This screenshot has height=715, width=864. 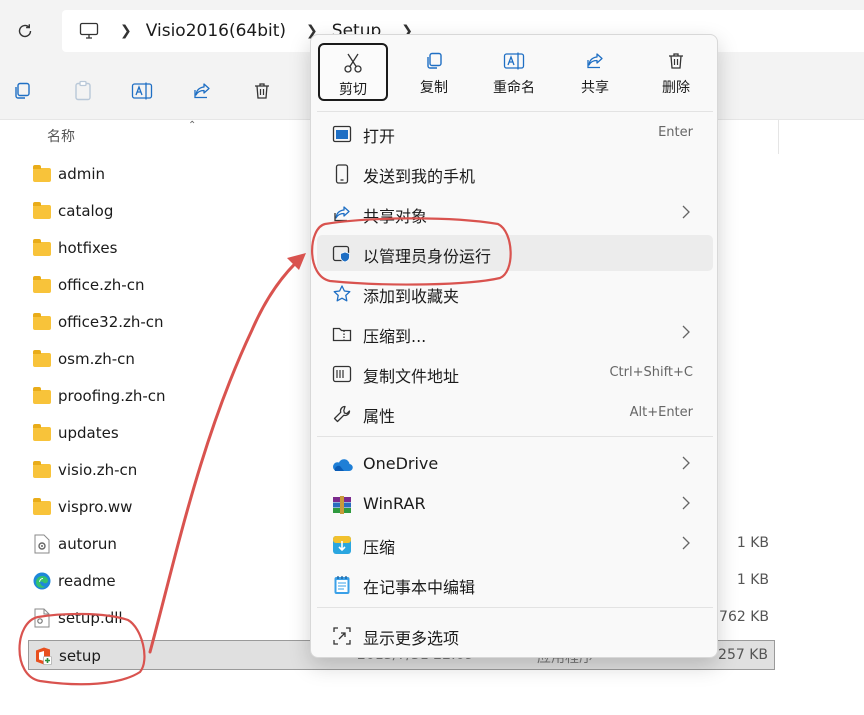 I want to click on menu-item-label: 压缩, so click(x=379, y=547).